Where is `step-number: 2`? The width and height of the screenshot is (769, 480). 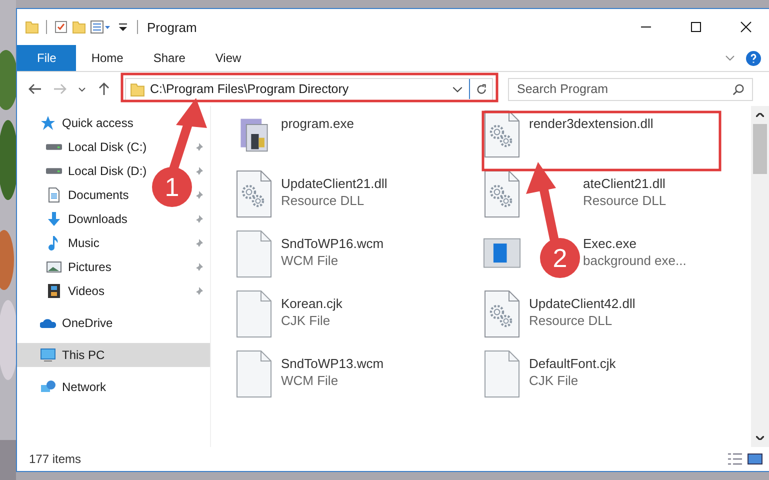
step-number: 2 is located at coordinates (560, 258).